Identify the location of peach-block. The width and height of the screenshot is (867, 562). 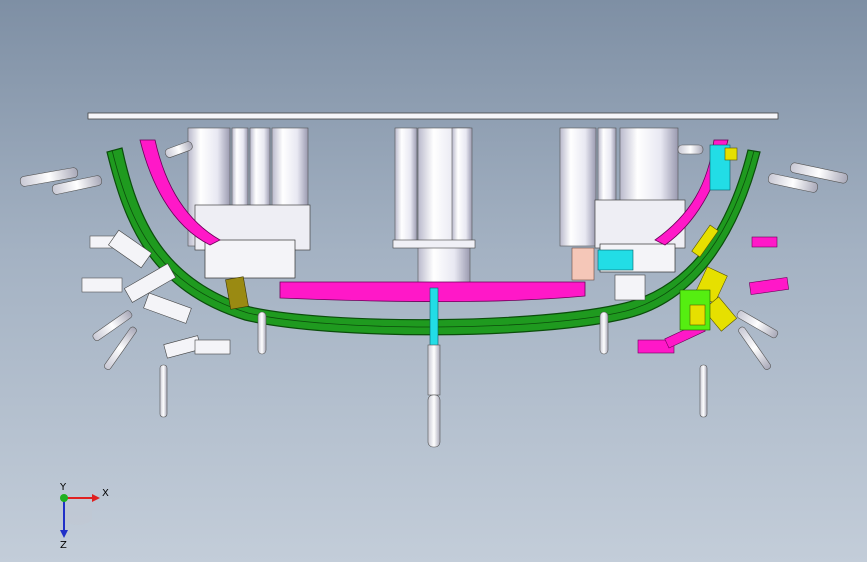
(583, 264).